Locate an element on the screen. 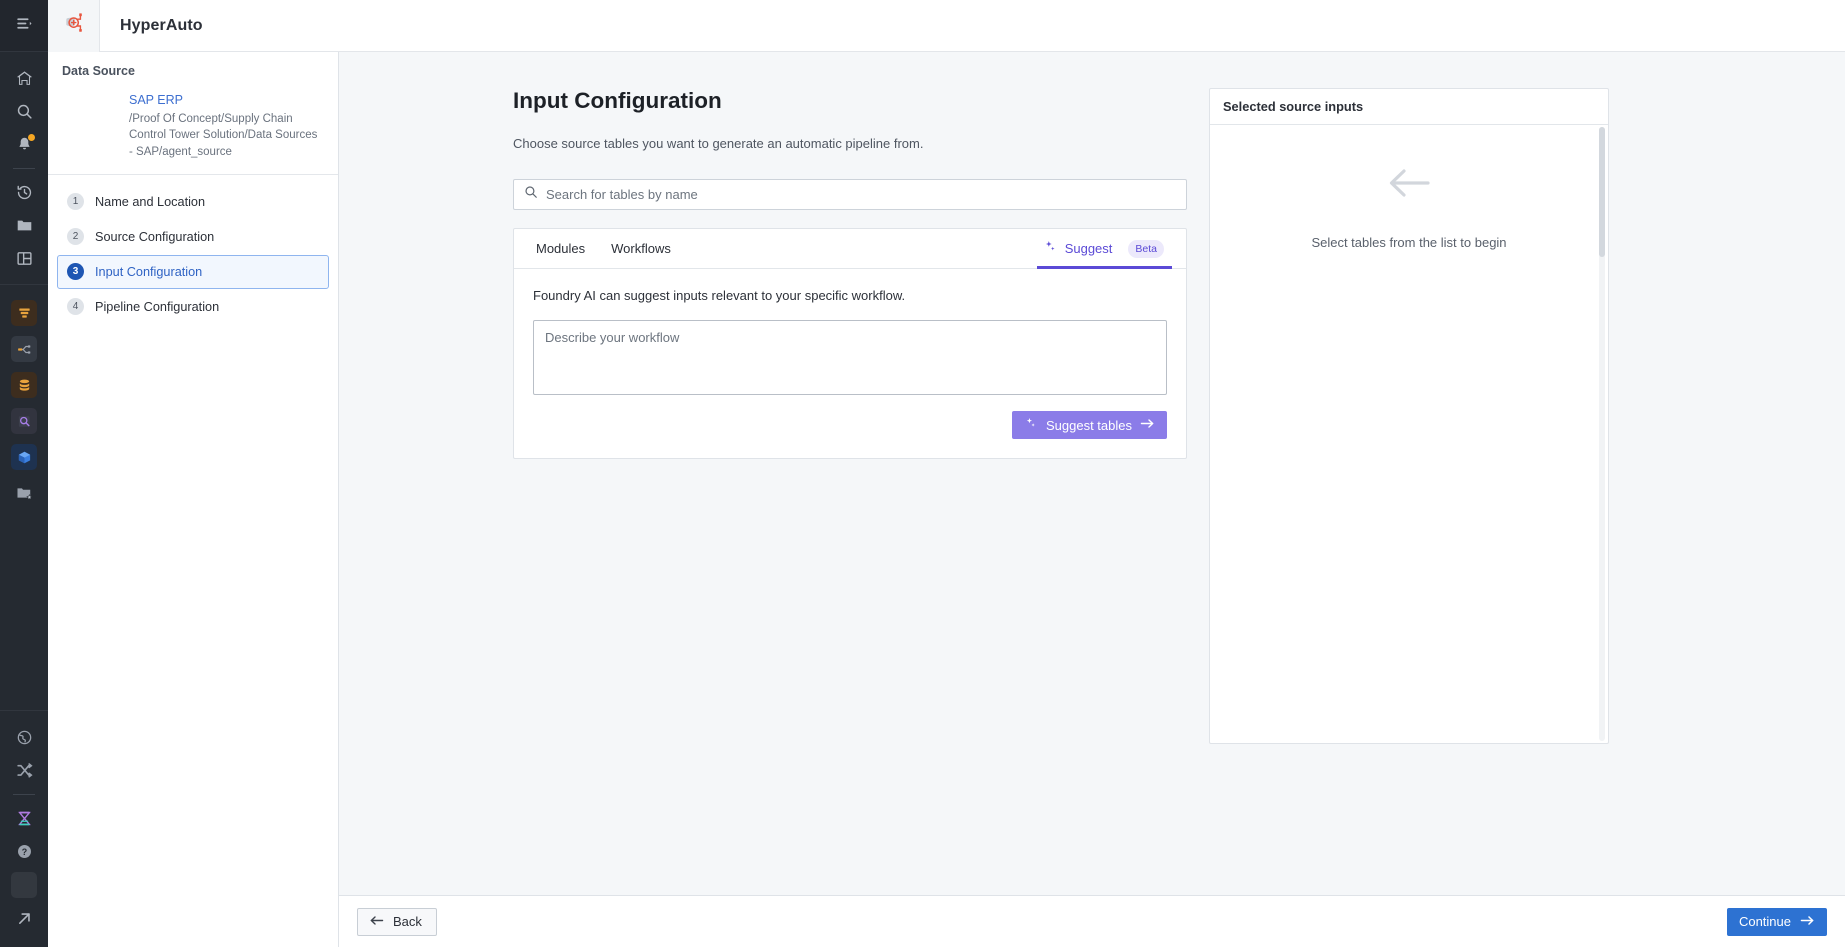  tab-modules: Modules is located at coordinates (560, 248).